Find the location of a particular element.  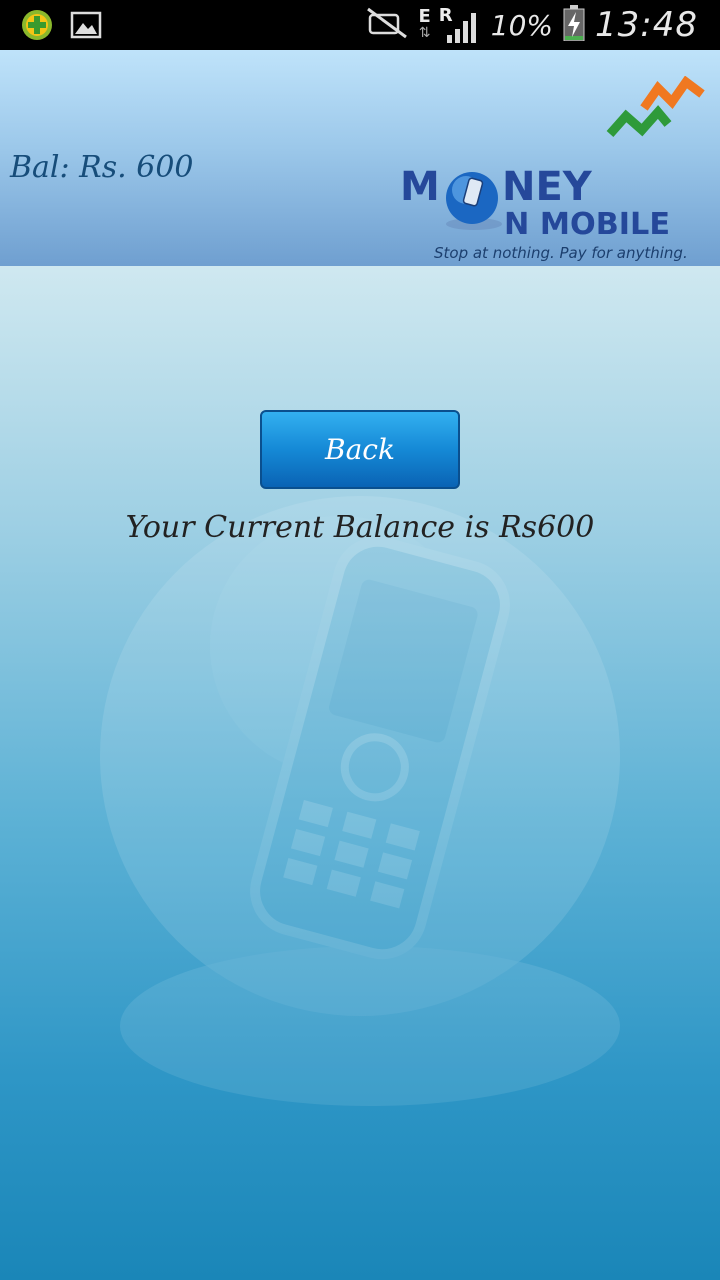

current-balance-message: Your Current Balance is Rs600 is located at coordinates (360, 527).